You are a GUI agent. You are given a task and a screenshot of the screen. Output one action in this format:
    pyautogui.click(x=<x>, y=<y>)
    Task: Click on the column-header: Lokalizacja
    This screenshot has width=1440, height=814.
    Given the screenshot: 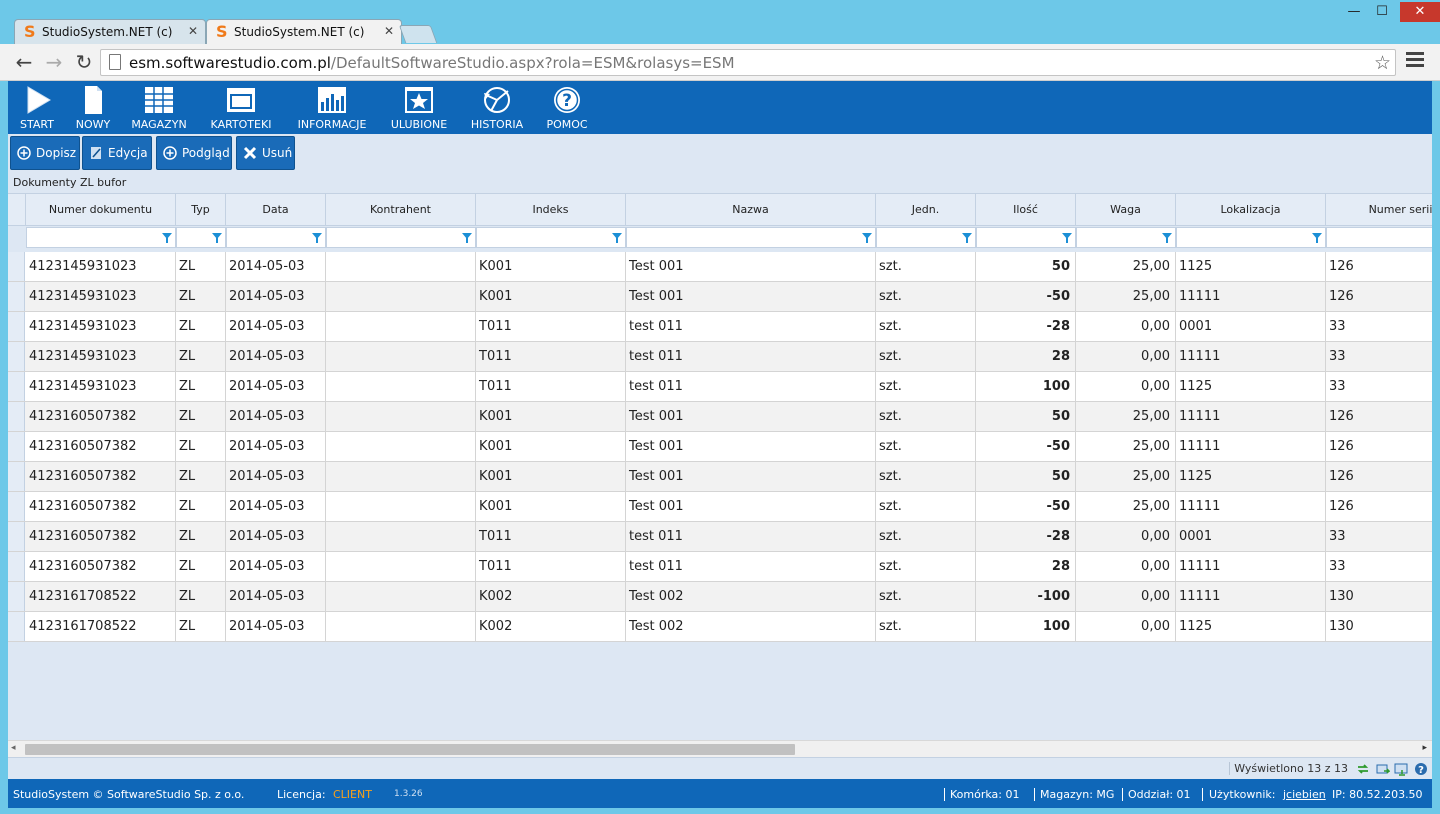 What is the action you would take?
    pyautogui.click(x=1251, y=210)
    